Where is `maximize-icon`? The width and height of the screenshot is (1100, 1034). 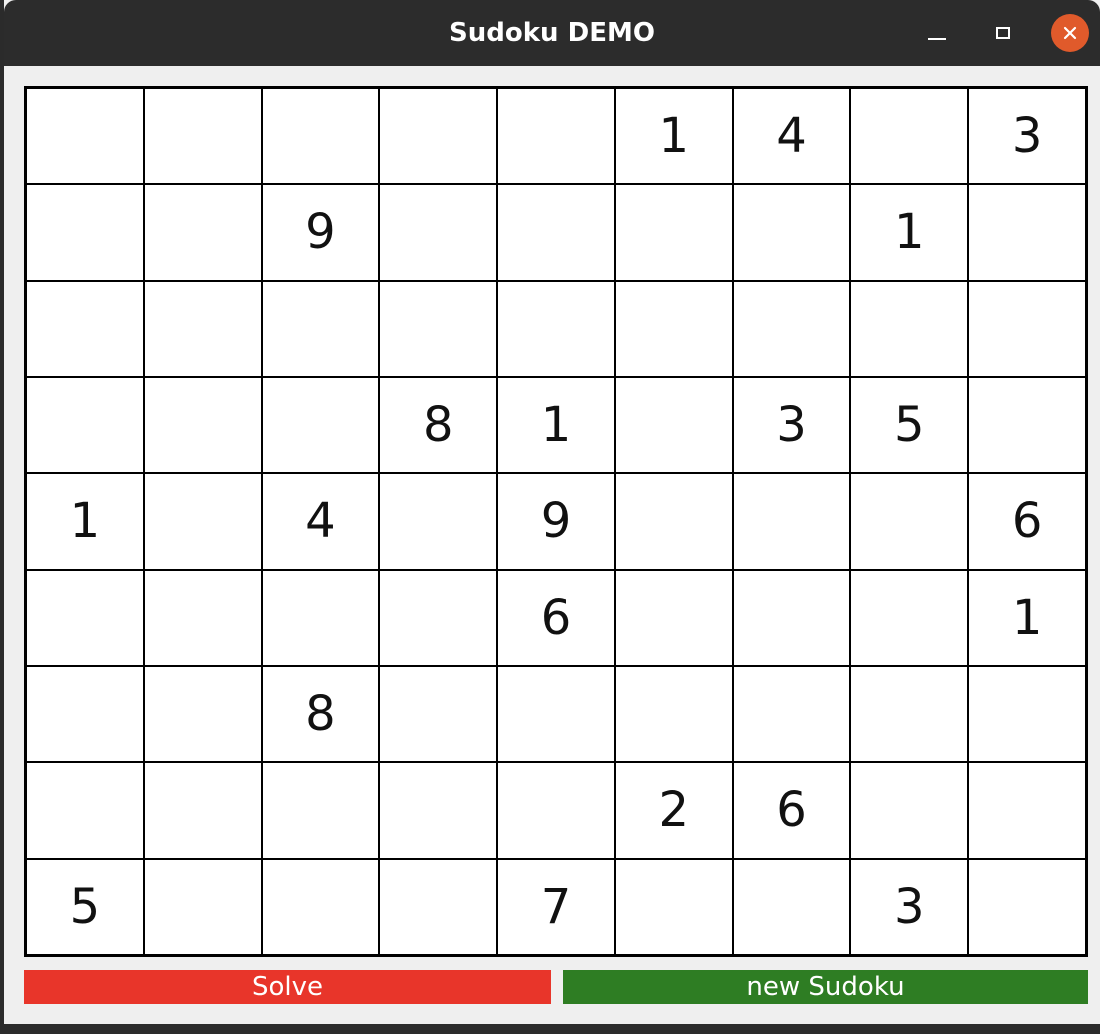 maximize-icon is located at coordinates (1003, 33).